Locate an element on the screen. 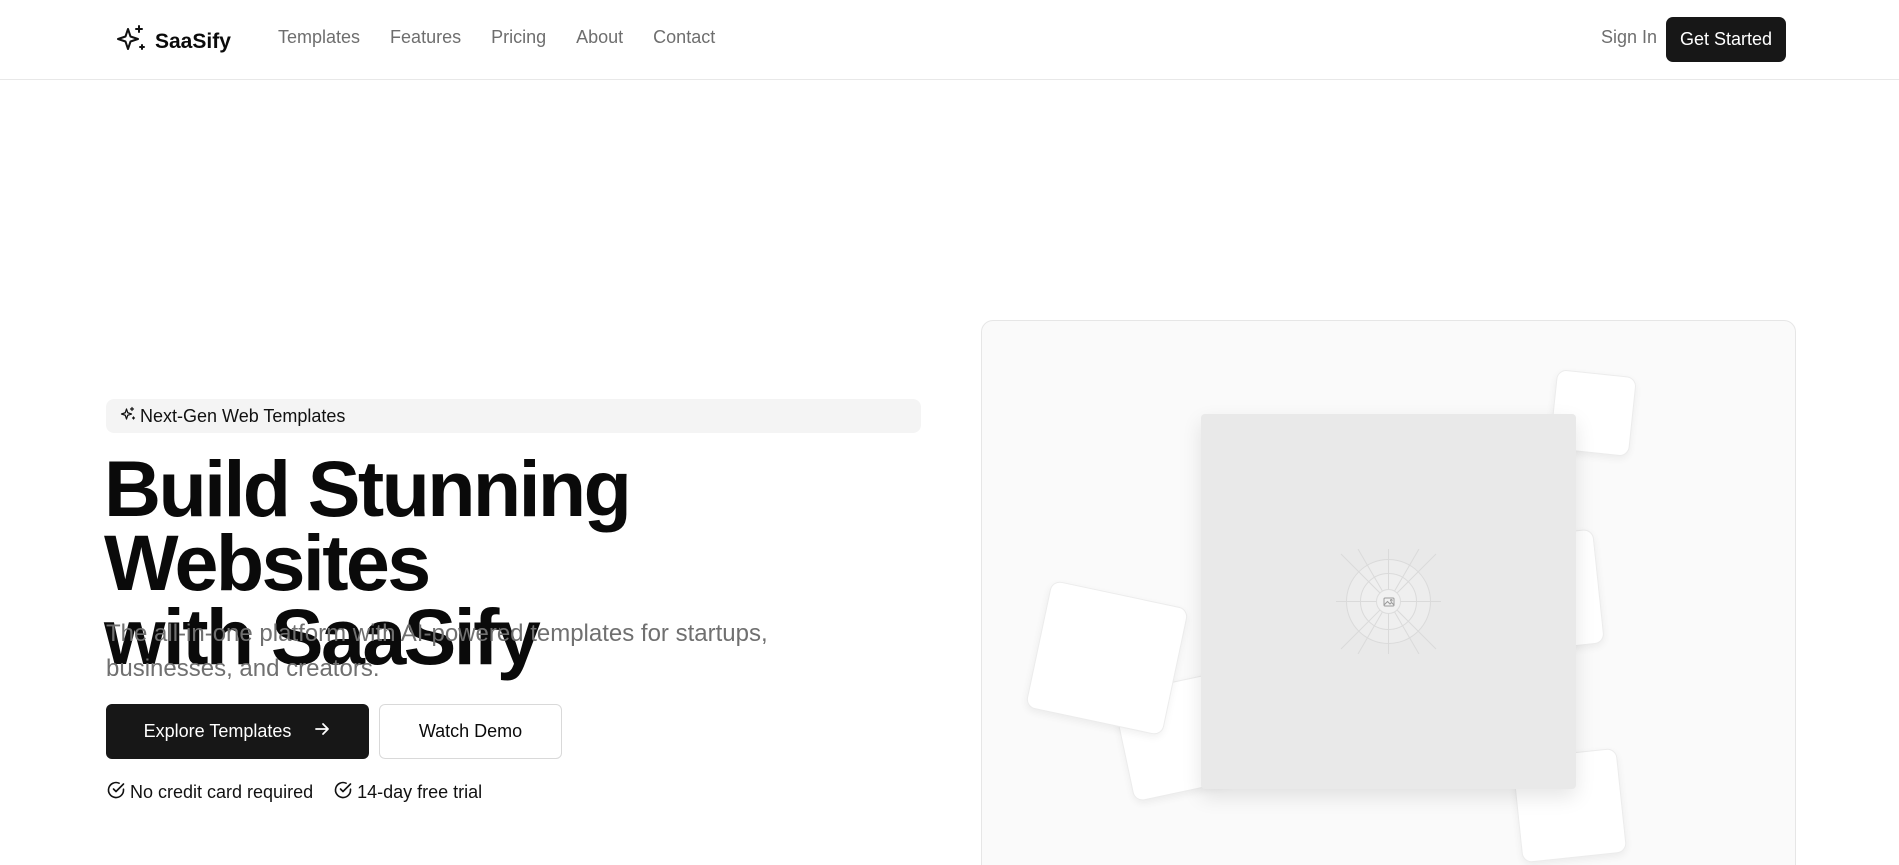 Image resolution: width=1899 pixels, height=865 pixels. explore-templates-button: Explore Templates is located at coordinates (237, 731).